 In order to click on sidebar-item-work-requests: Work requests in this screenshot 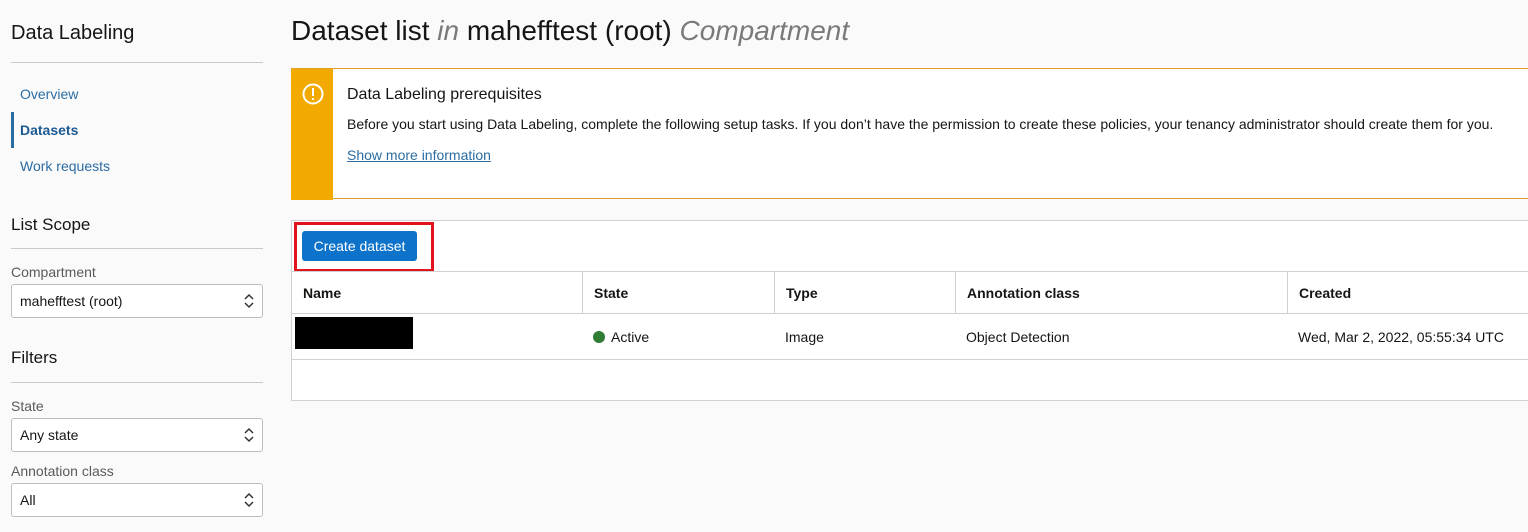, I will do `click(137, 166)`.